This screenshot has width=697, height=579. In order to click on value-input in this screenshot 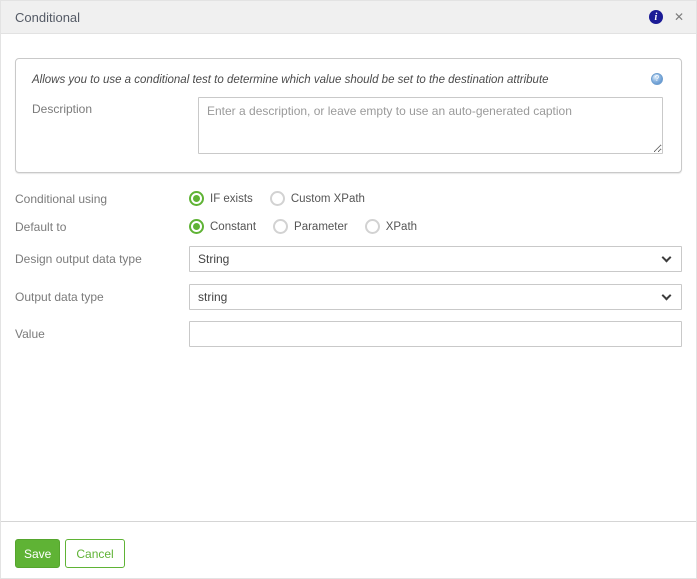, I will do `click(435, 334)`.